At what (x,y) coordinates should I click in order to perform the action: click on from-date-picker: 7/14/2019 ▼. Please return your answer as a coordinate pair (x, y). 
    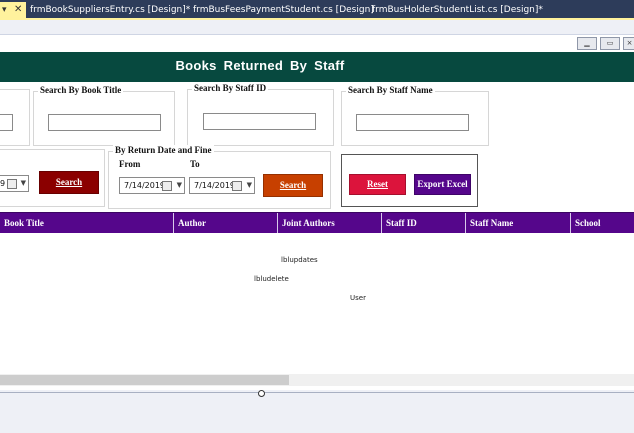
    Looking at the image, I should click on (152, 185).